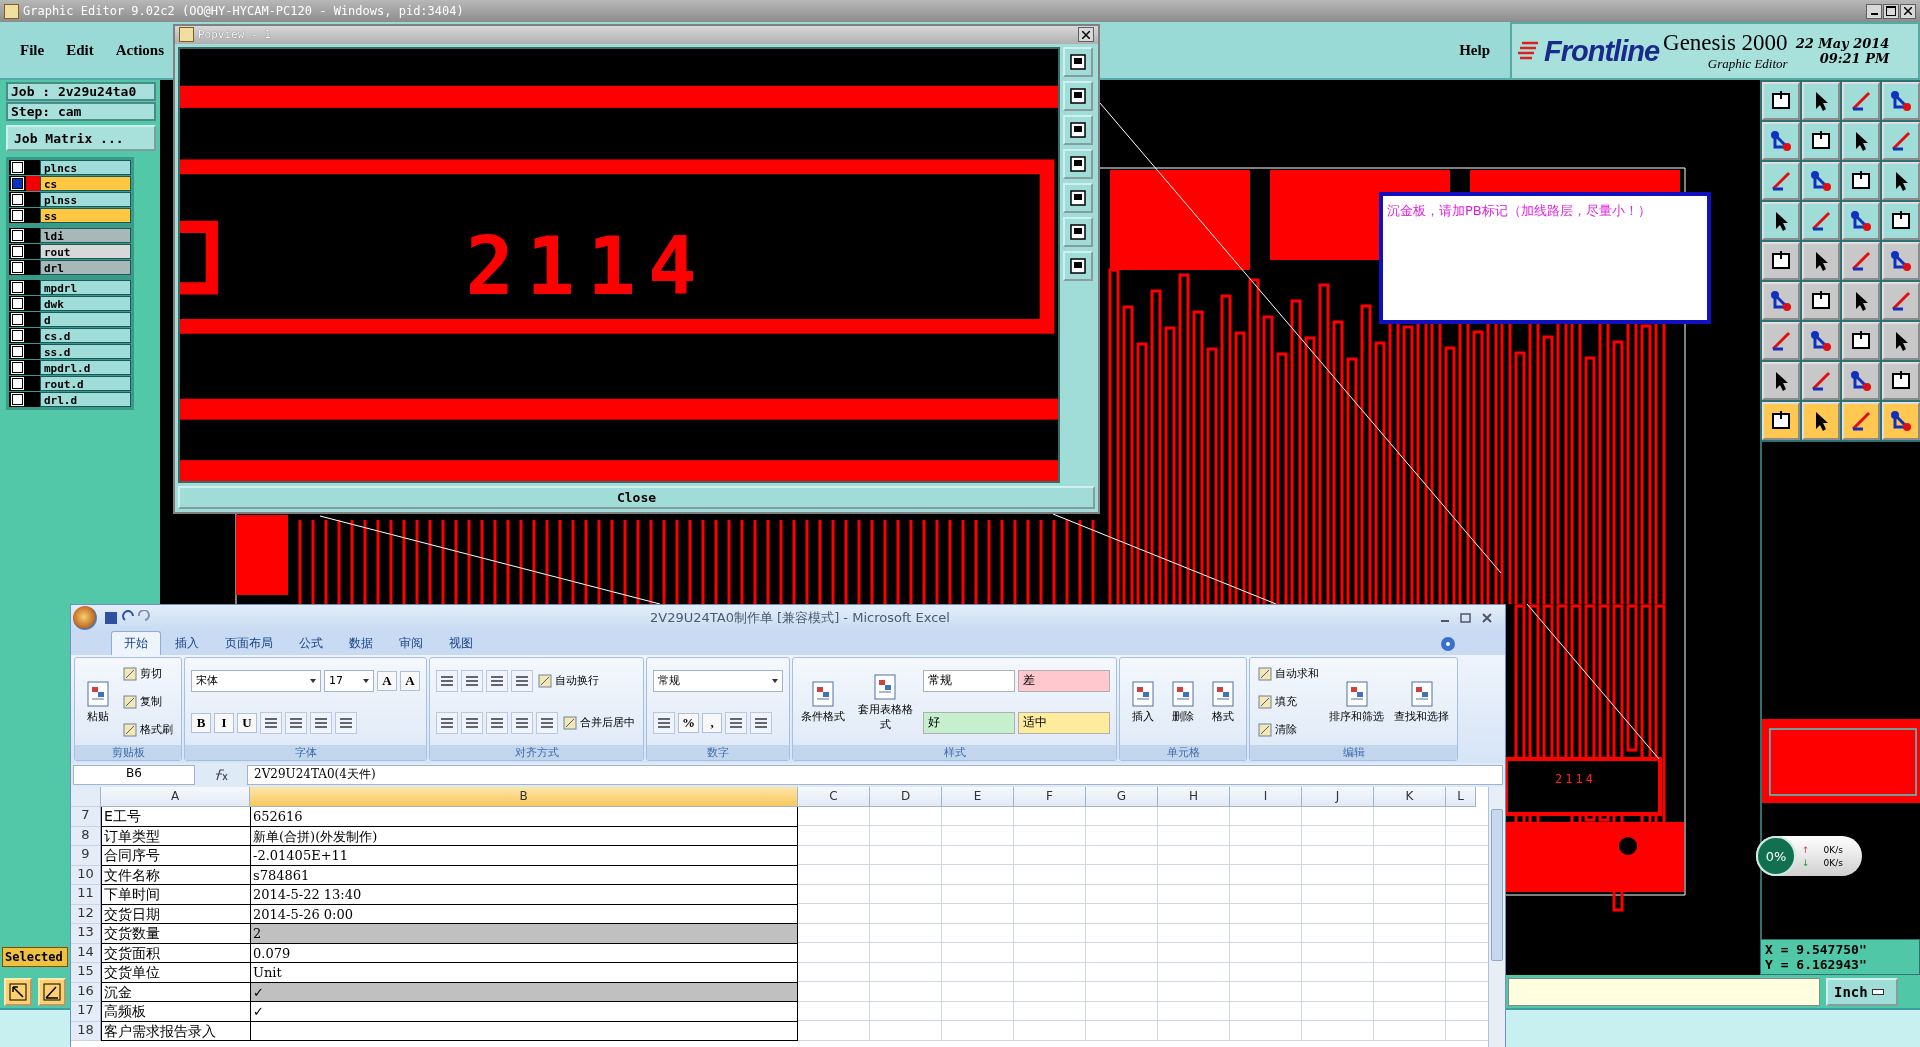 This screenshot has height=1047, width=1920. I want to click on column-header: D, so click(906, 797).